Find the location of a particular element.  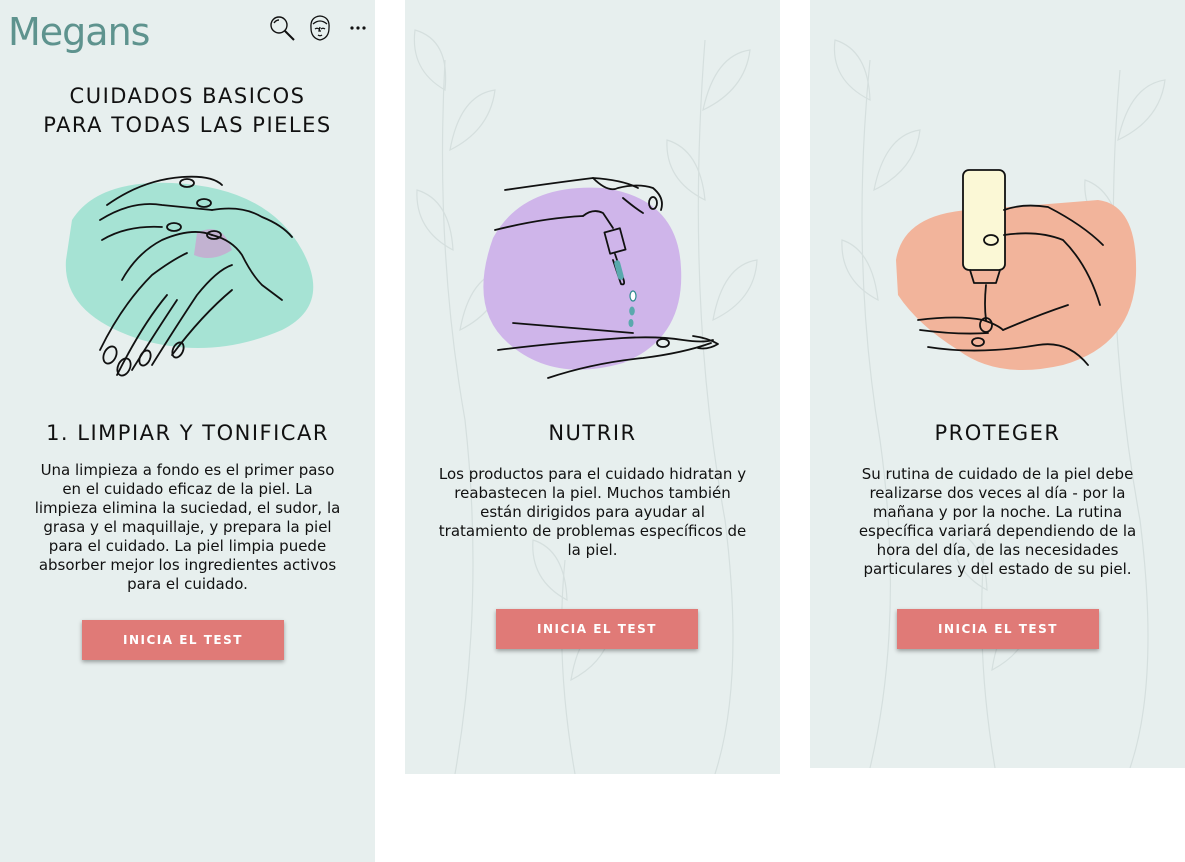

logo: Megans is located at coordinates (79, 32).